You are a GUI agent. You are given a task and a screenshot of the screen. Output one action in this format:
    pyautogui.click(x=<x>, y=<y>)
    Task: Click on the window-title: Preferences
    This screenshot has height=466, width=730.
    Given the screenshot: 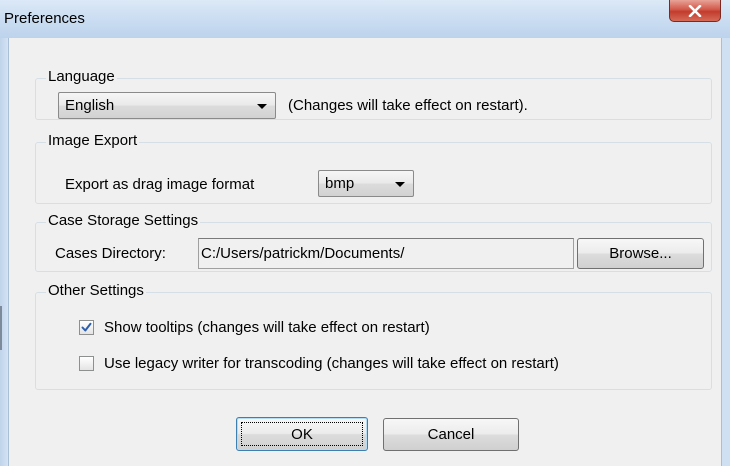 What is the action you would take?
    pyautogui.click(x=44, y=18)
    